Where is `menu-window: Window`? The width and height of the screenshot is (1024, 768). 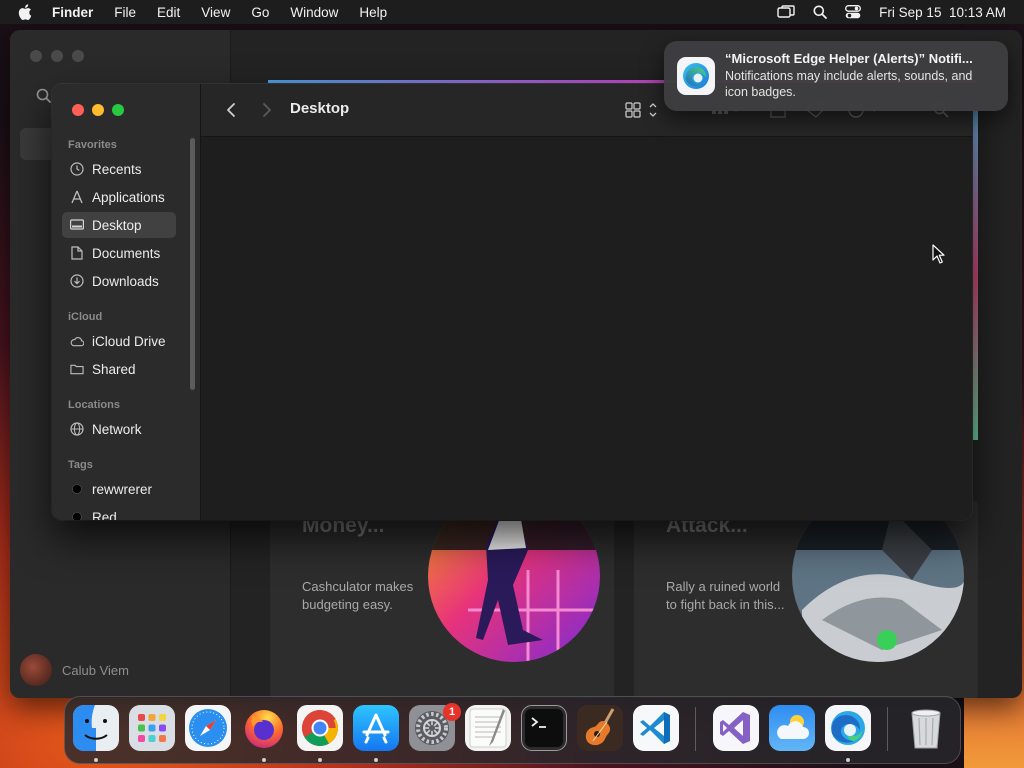
menu-window: Window is located at coordinates (314, 12).